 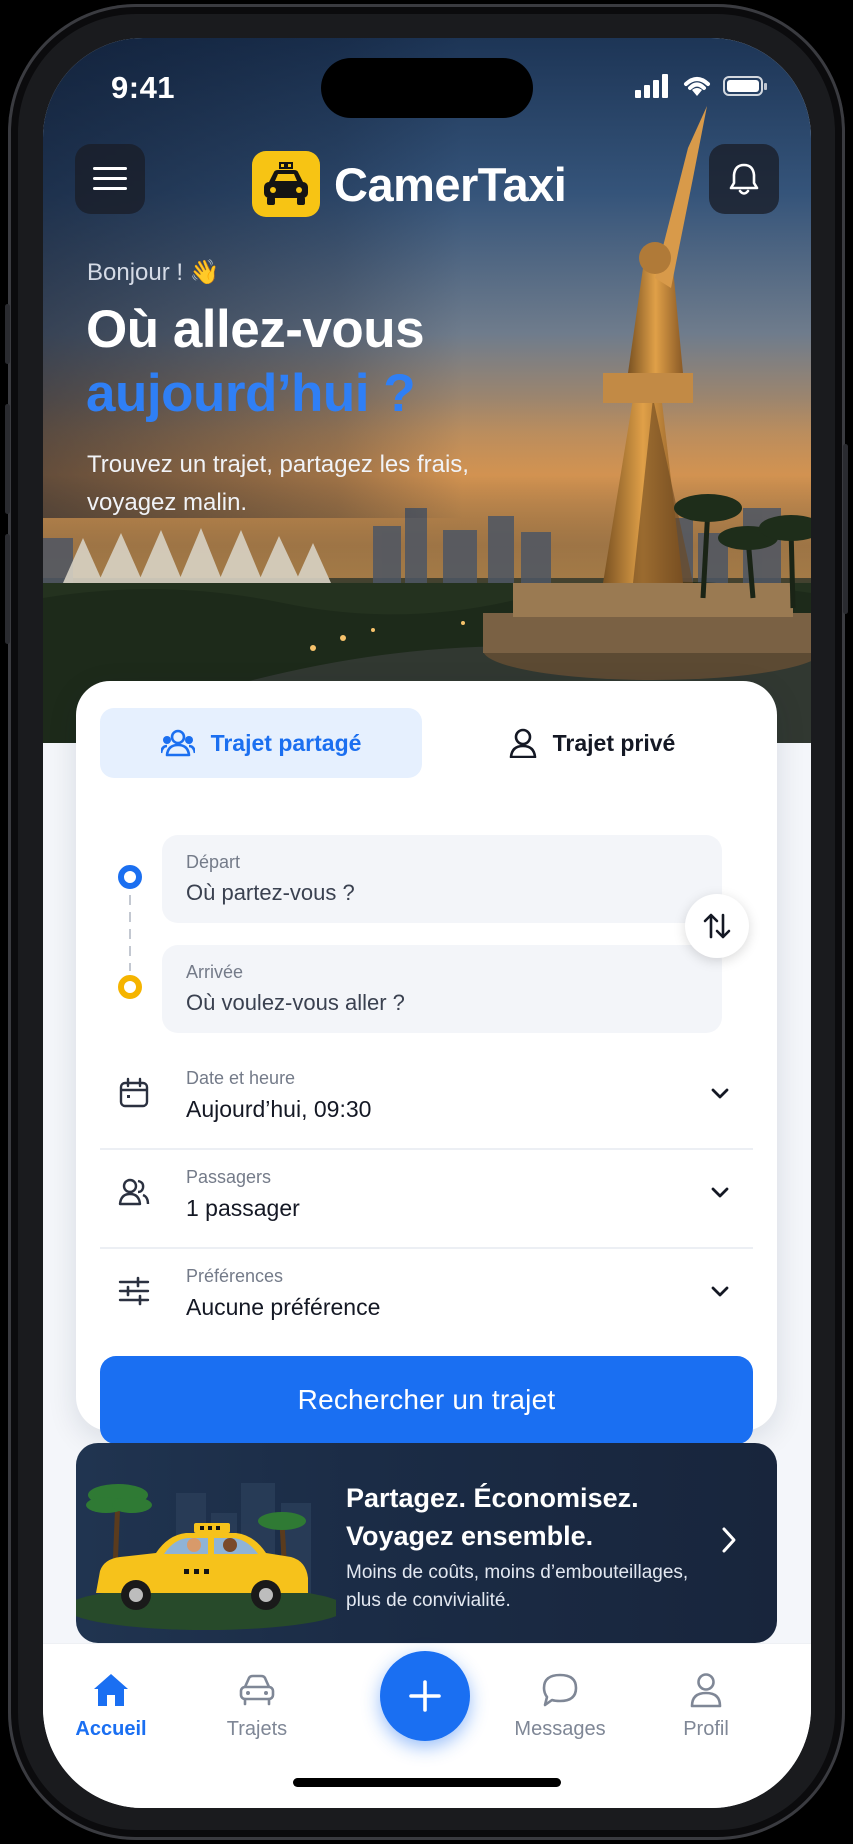 What do you see at coordinates (729, 1540) in the screenshot?
I see `chevron-right-icon` at bounding box center [729, 1540].